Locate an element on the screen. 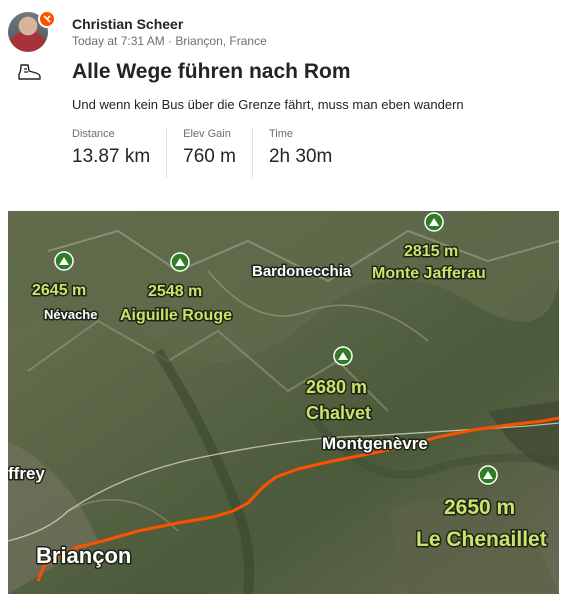  stat-distance: Distance 13.87 km is located at coordinates (120, 153).